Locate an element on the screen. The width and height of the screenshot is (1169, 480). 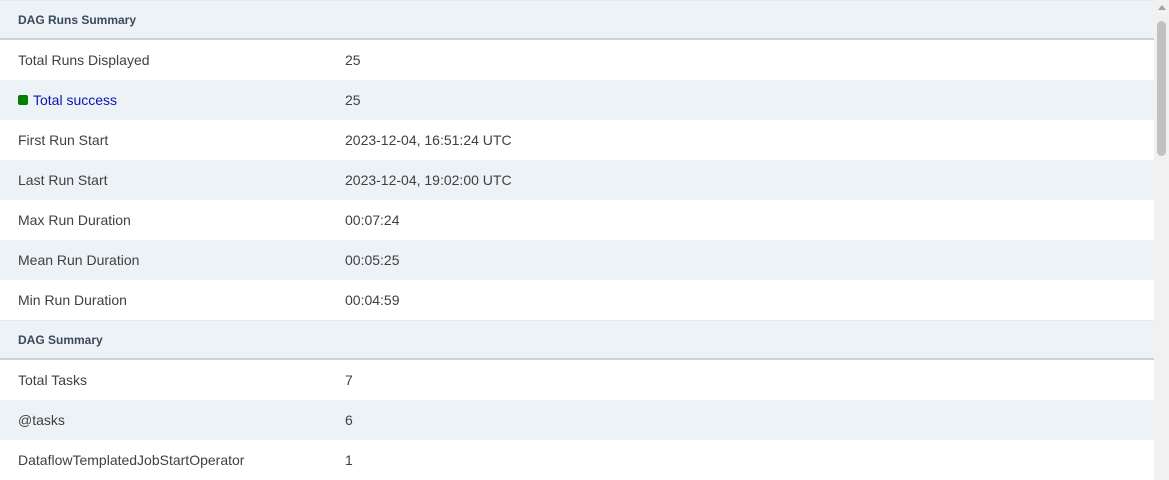
table-row: Total Tasks 7 is located at coordinates (577, 380).